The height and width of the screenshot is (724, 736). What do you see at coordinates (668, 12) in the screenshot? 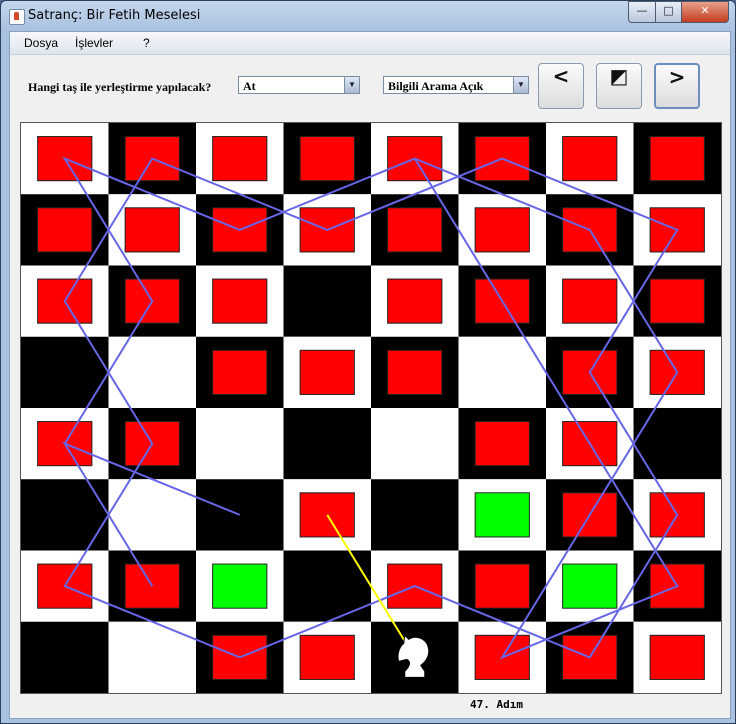
I see `maximize-button: □` at bounding box center [668, 12].